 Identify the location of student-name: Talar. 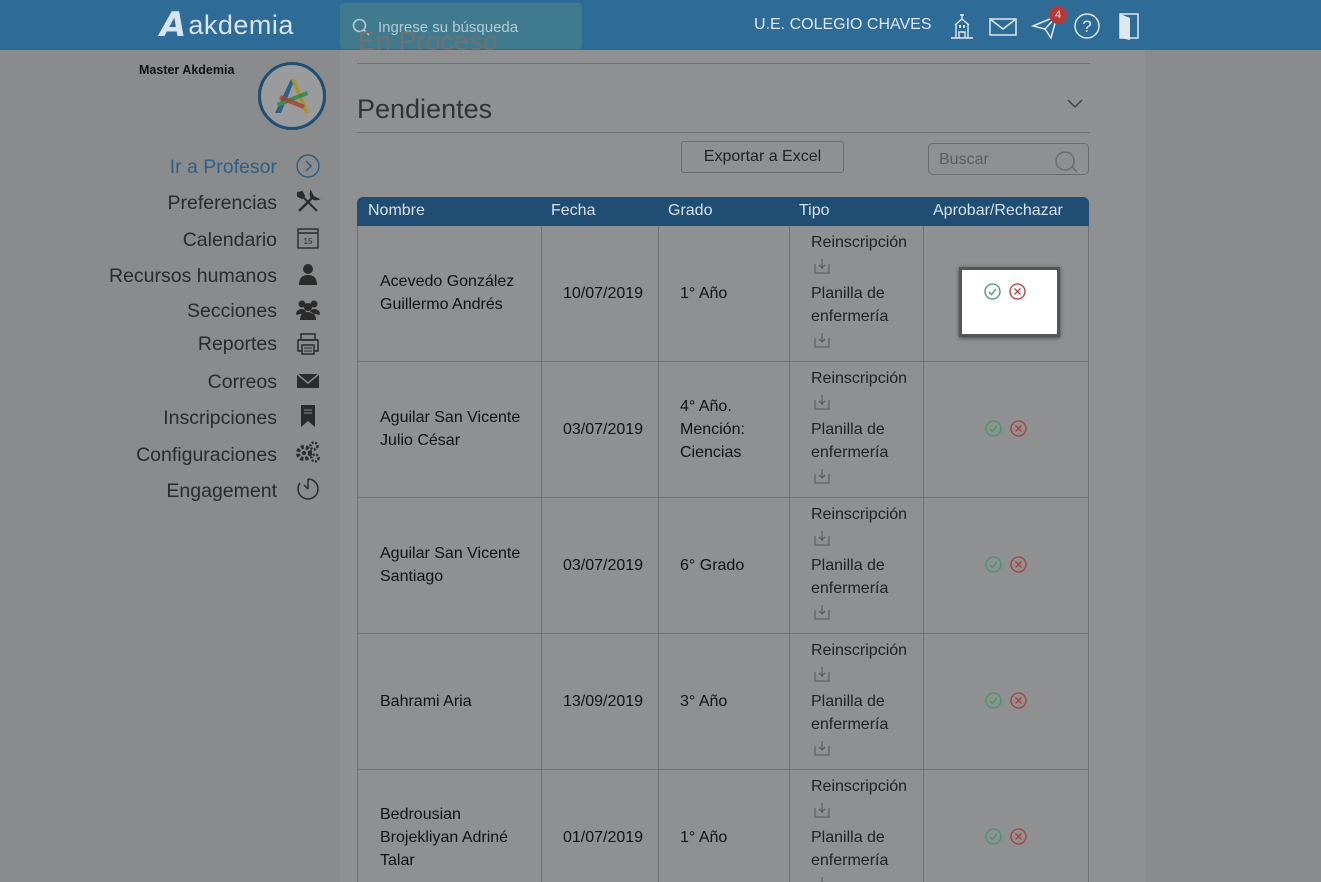
(397, 860).